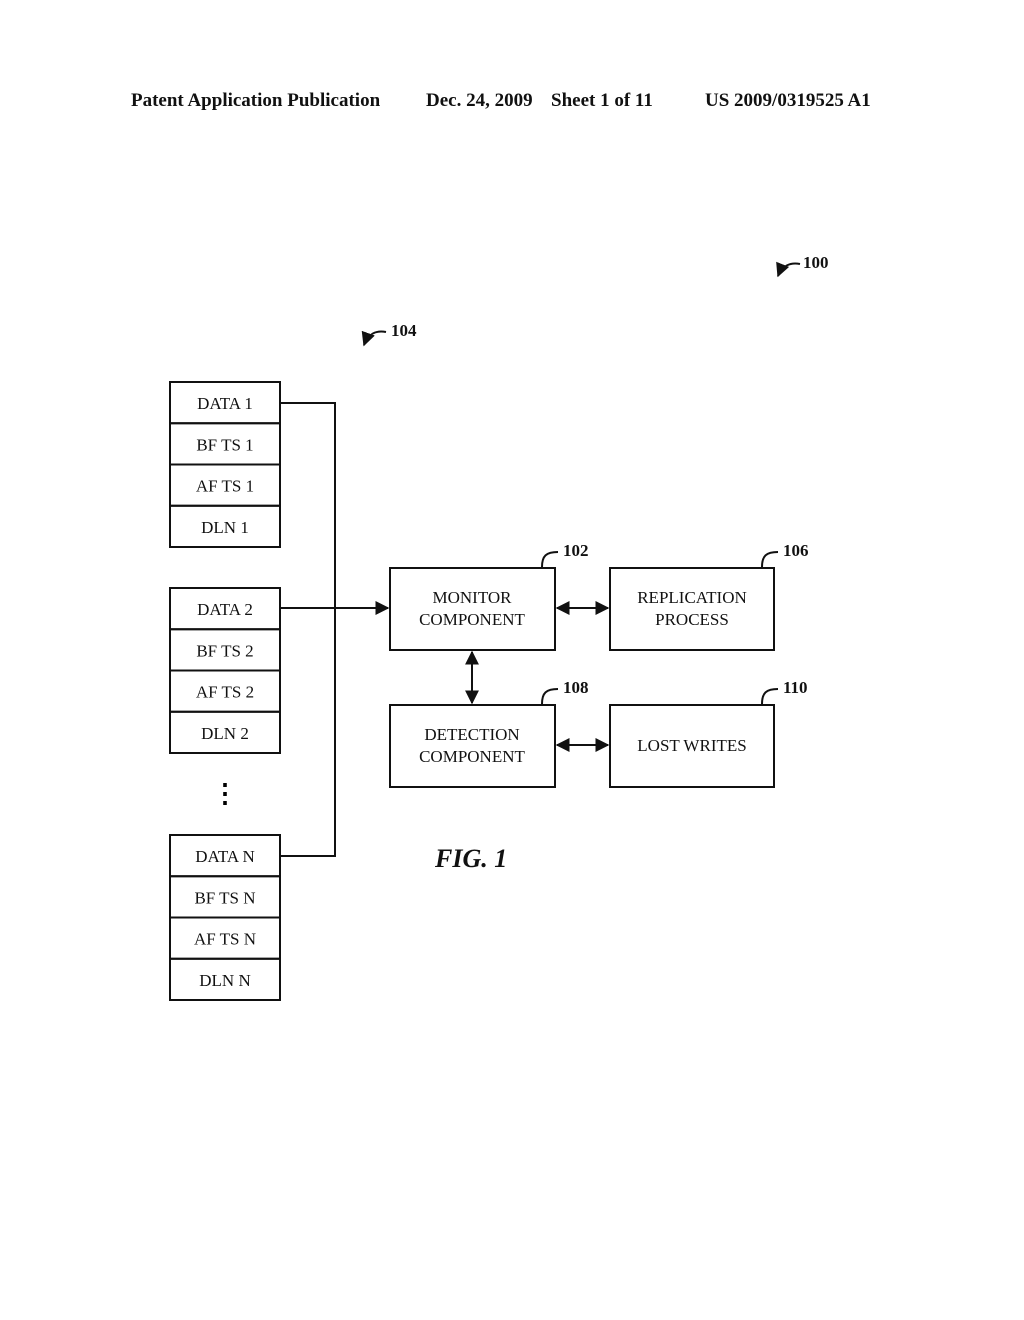 Image resolution: width=1024 pixels, height=1320 pixels. Describe the element at coordinates (225, 464) in the screenshot. I see `data-stack-1: DATA 1 BF TS 1 AF TS 1 DLN 1` at that location.